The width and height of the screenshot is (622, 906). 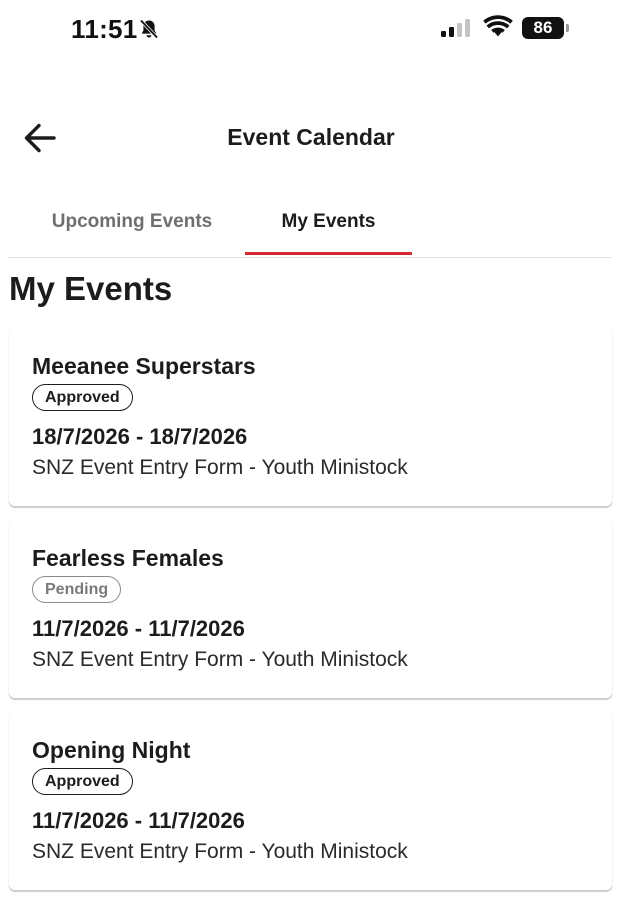 What do you see at coordinates (104, 29) in the screenshot?
I see `status-time: 11:51` at bounding box center [104, 29].